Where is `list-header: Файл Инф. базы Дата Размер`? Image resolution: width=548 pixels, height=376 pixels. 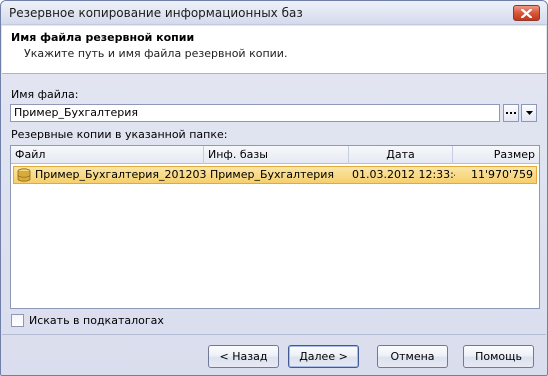 list-header: Файл Инф. базы Дата Размер is located at coordinates (275, 155).